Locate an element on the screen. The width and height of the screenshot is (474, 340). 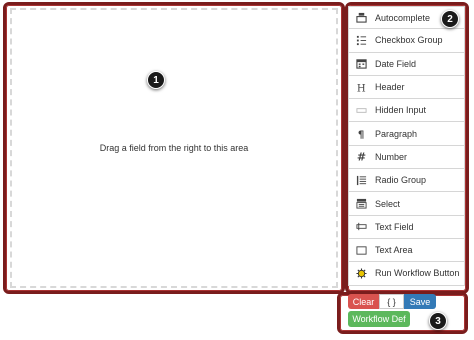
control-label: Text Field is located at coordinates (394, 226).